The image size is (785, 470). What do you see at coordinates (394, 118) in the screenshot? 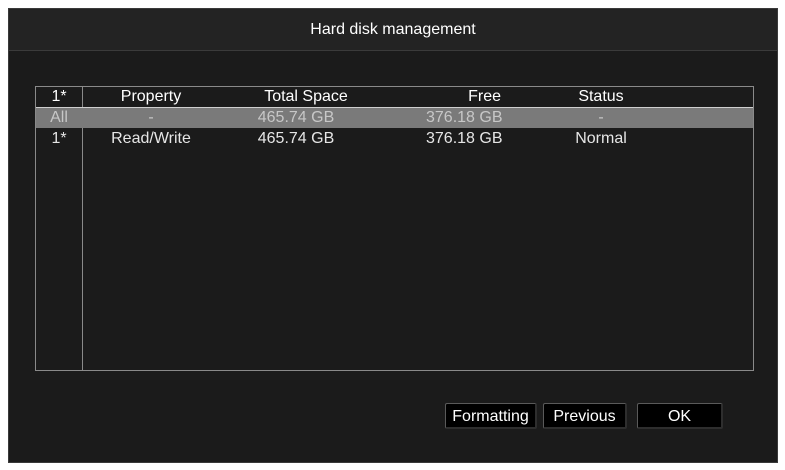
I see `table-row-all: All - 465.74 GB 376.18 GB -` at bounding box center [394, 118].